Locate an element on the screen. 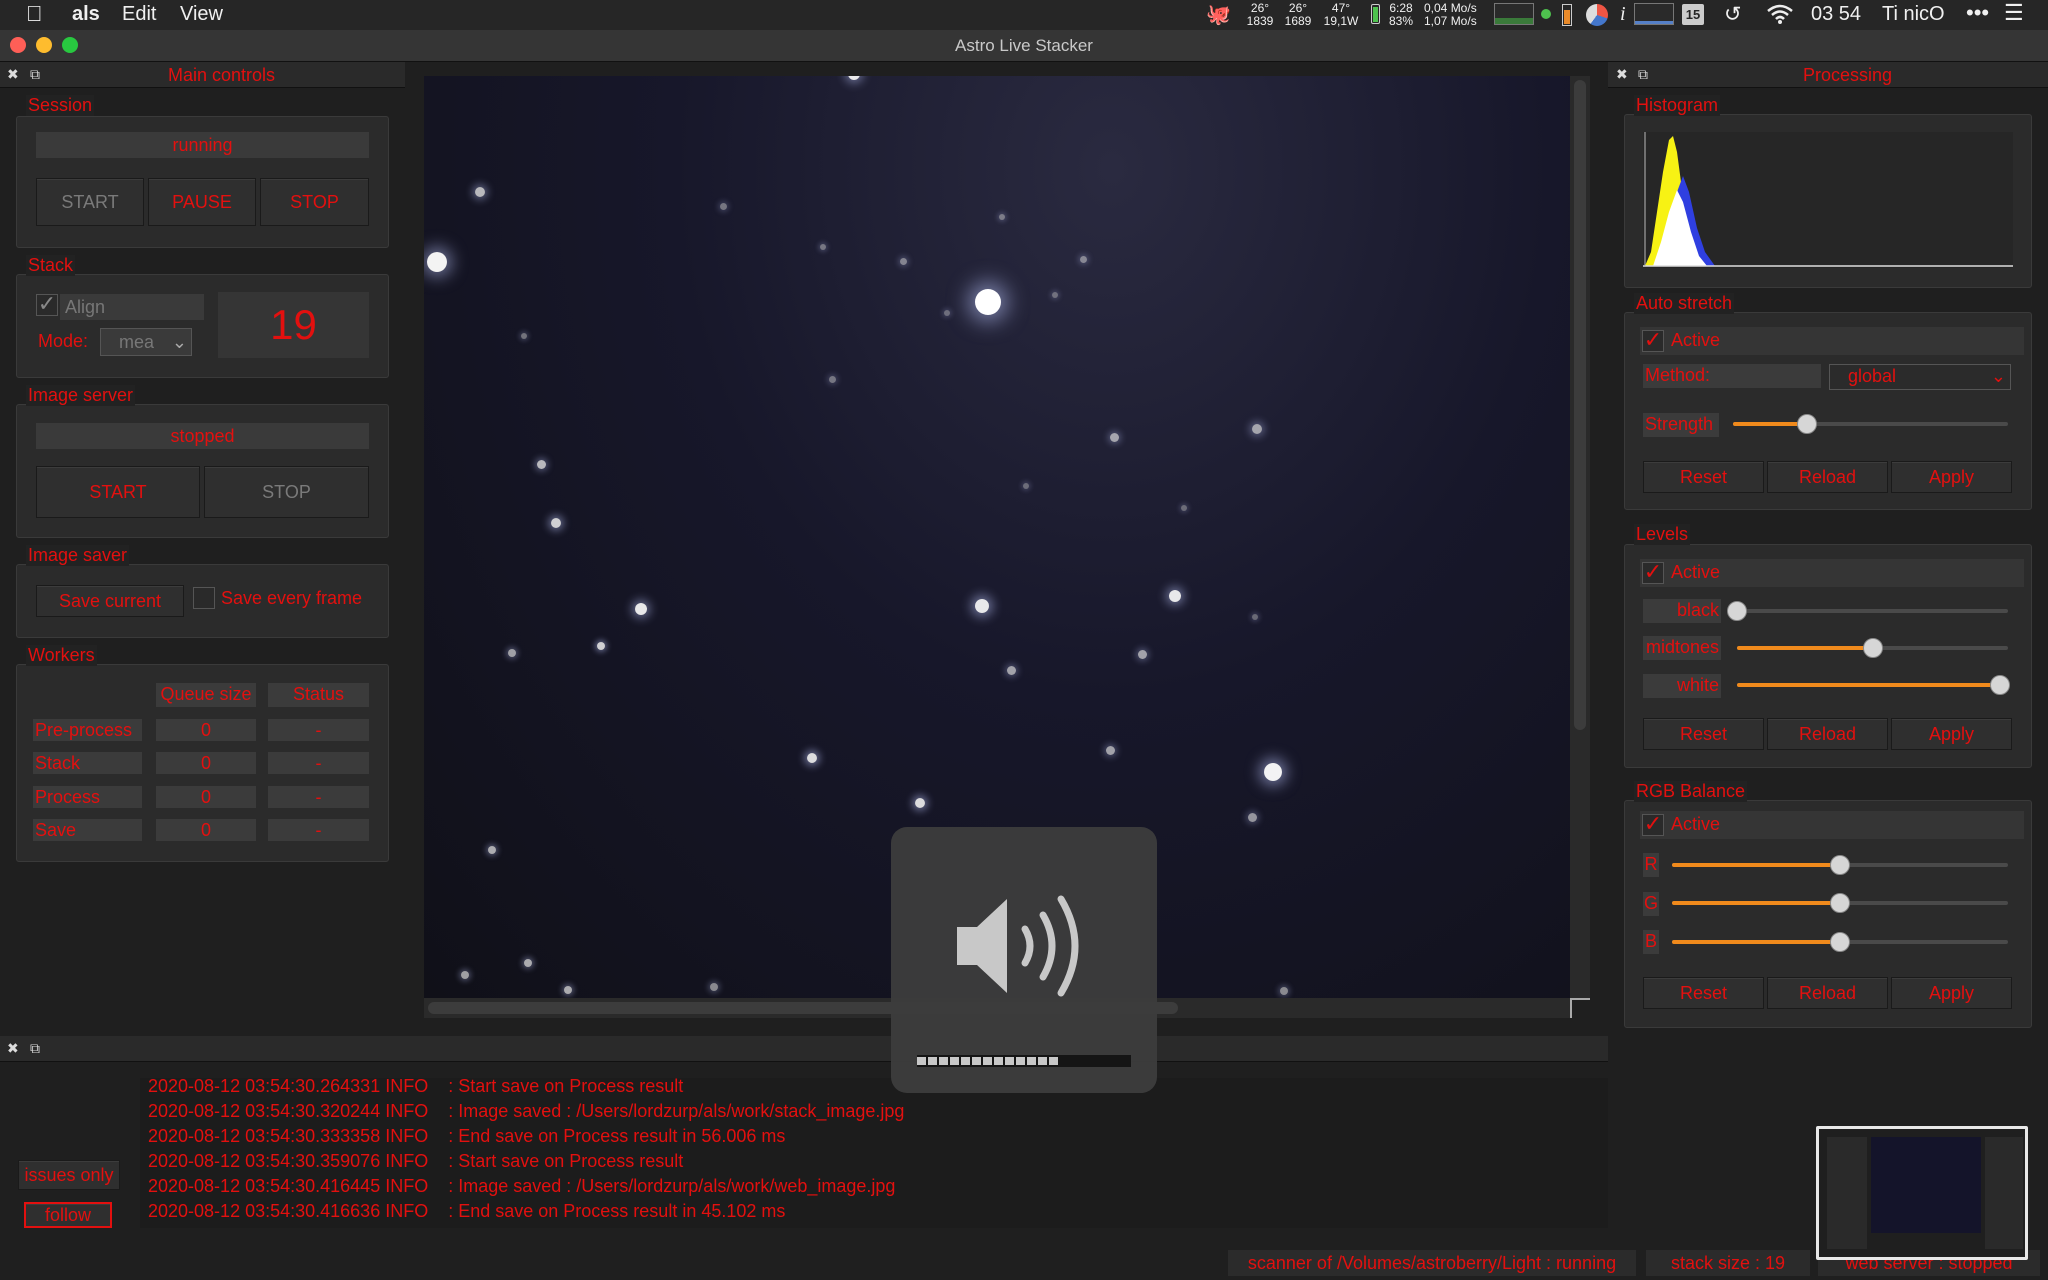 This screenshot has height=1280, width=2048. menu-view: View is located at coordinates (201, 14).